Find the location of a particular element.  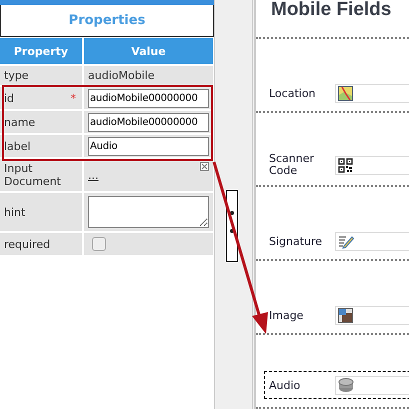

audio-disc-icon is located at coordinates (346, 385).